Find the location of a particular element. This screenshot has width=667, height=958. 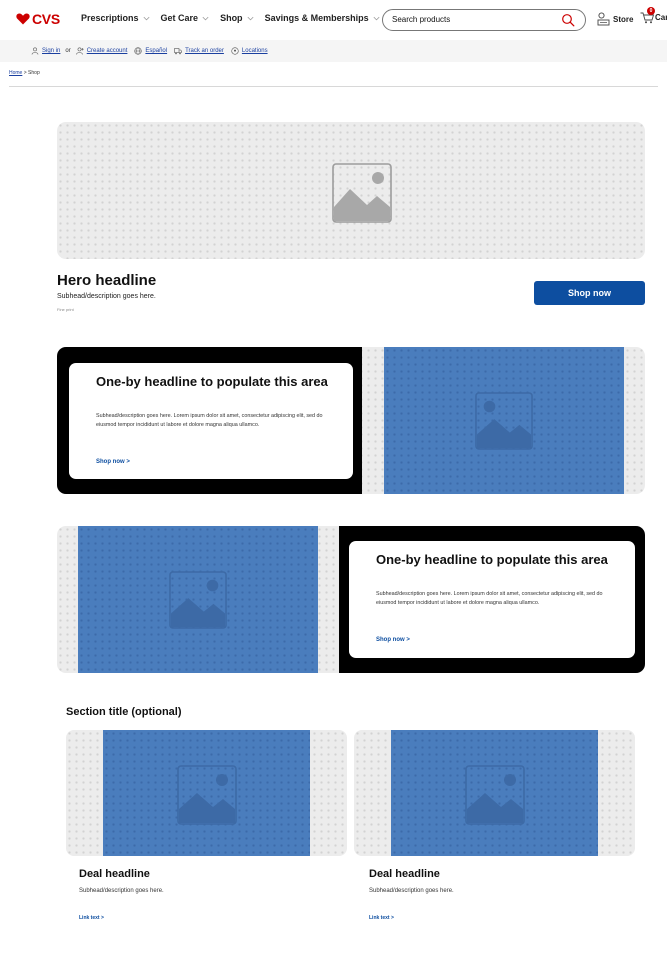

globe-icon is located at coordinates (138, 51).